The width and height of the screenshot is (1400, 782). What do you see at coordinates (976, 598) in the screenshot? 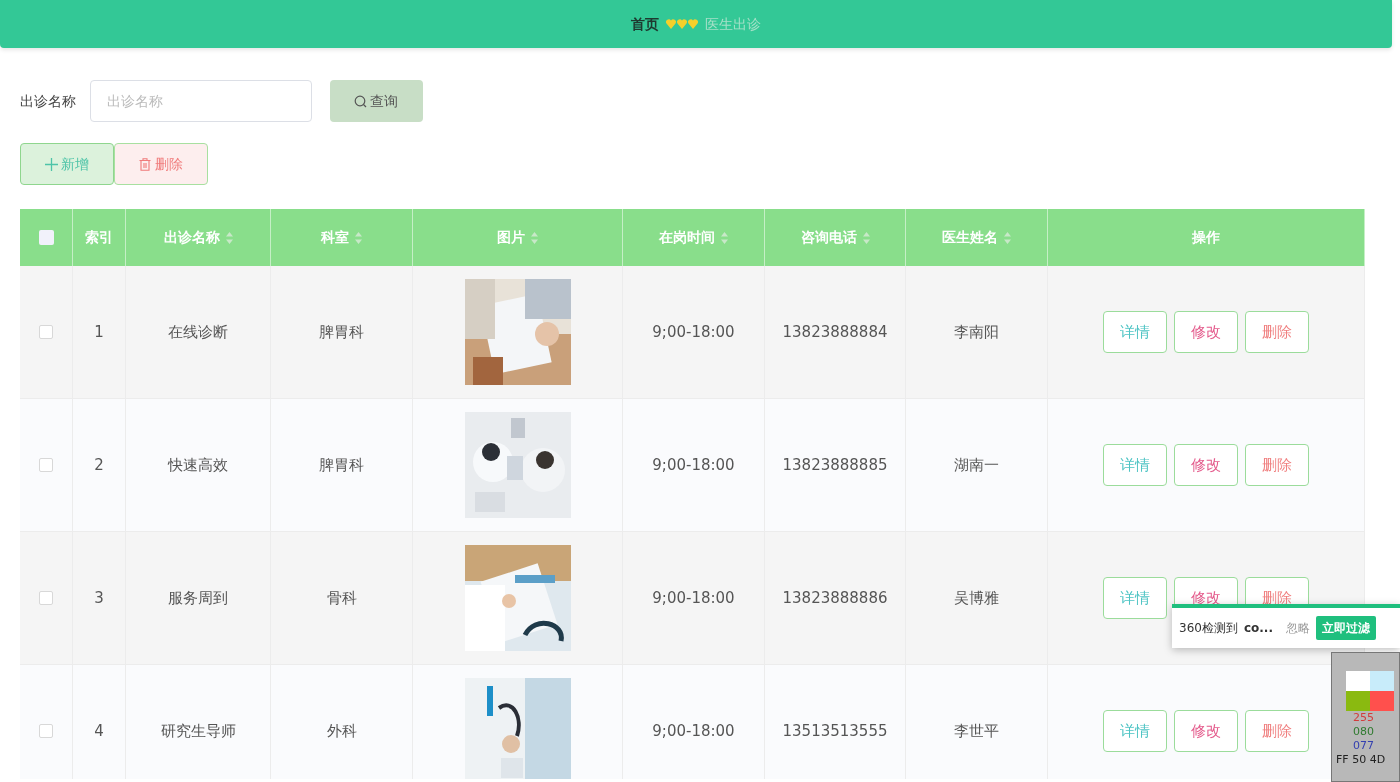
I see `table-cell-text: 吴博雅` at bounding box center [976, 598].